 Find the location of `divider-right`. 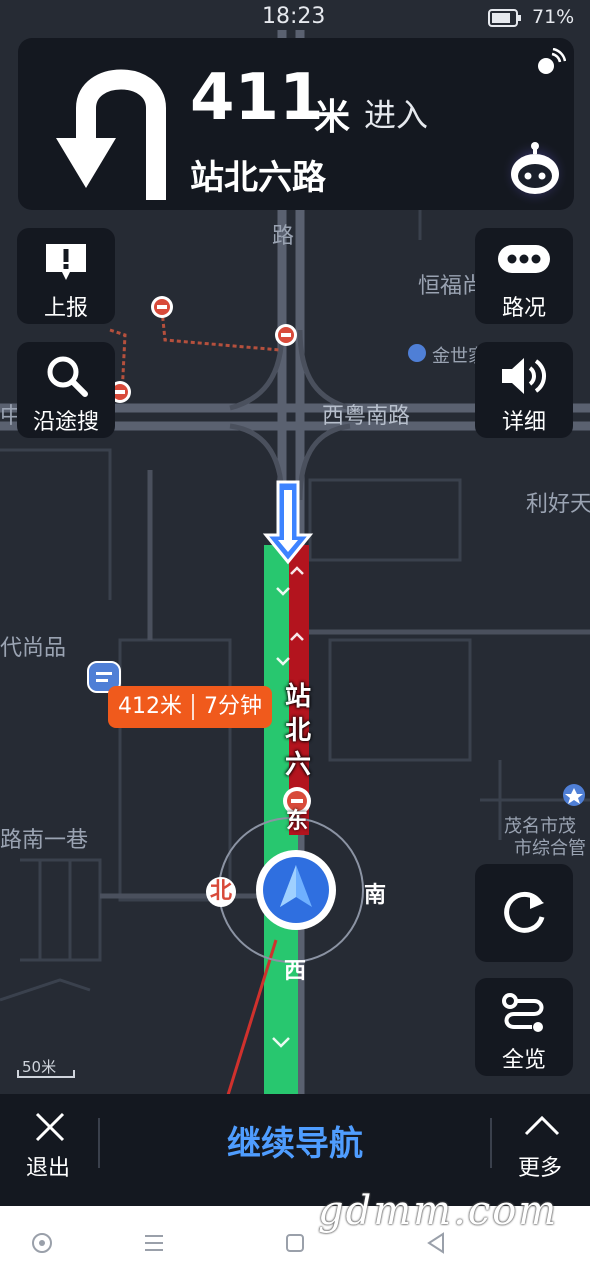

divider-right is located at coordinates (491, 1143).